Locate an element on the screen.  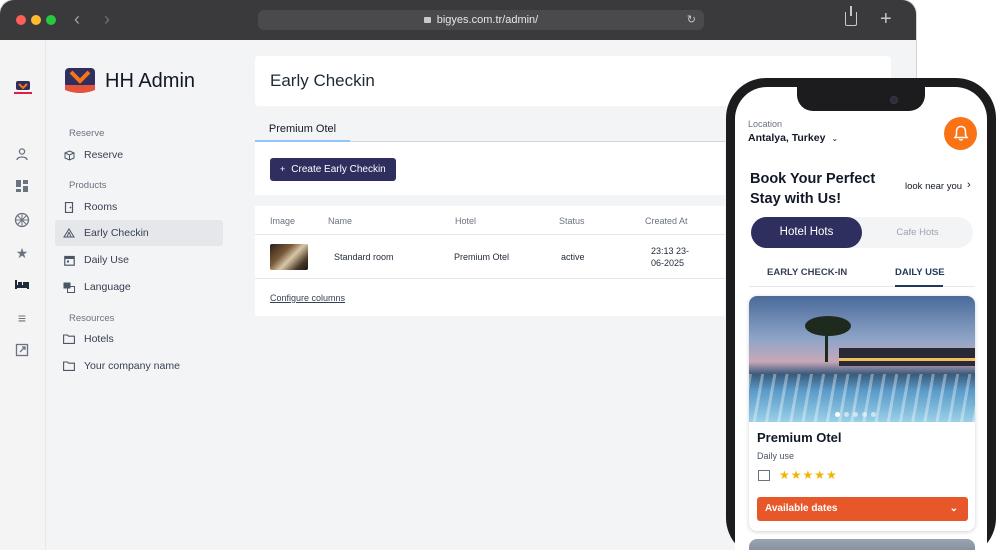
wheel-icon is located at coordinates (22, 220).